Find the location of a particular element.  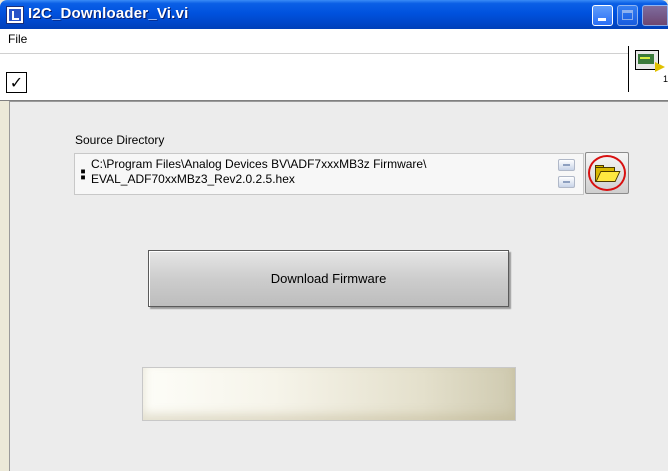

menu-bar: File is located at coordinates (334, 48).